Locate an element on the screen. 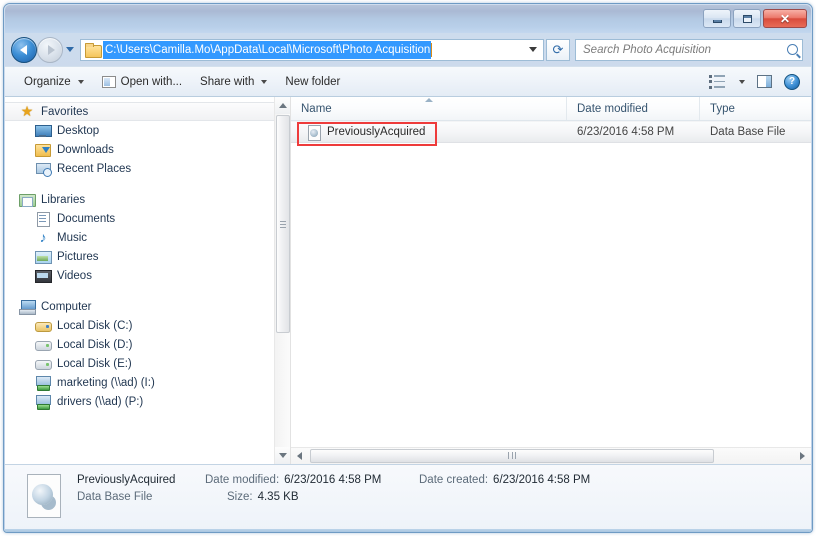 The height and width of the screenshot is (536, 816). close-button: ✕ is located at coordinates (785, 18).